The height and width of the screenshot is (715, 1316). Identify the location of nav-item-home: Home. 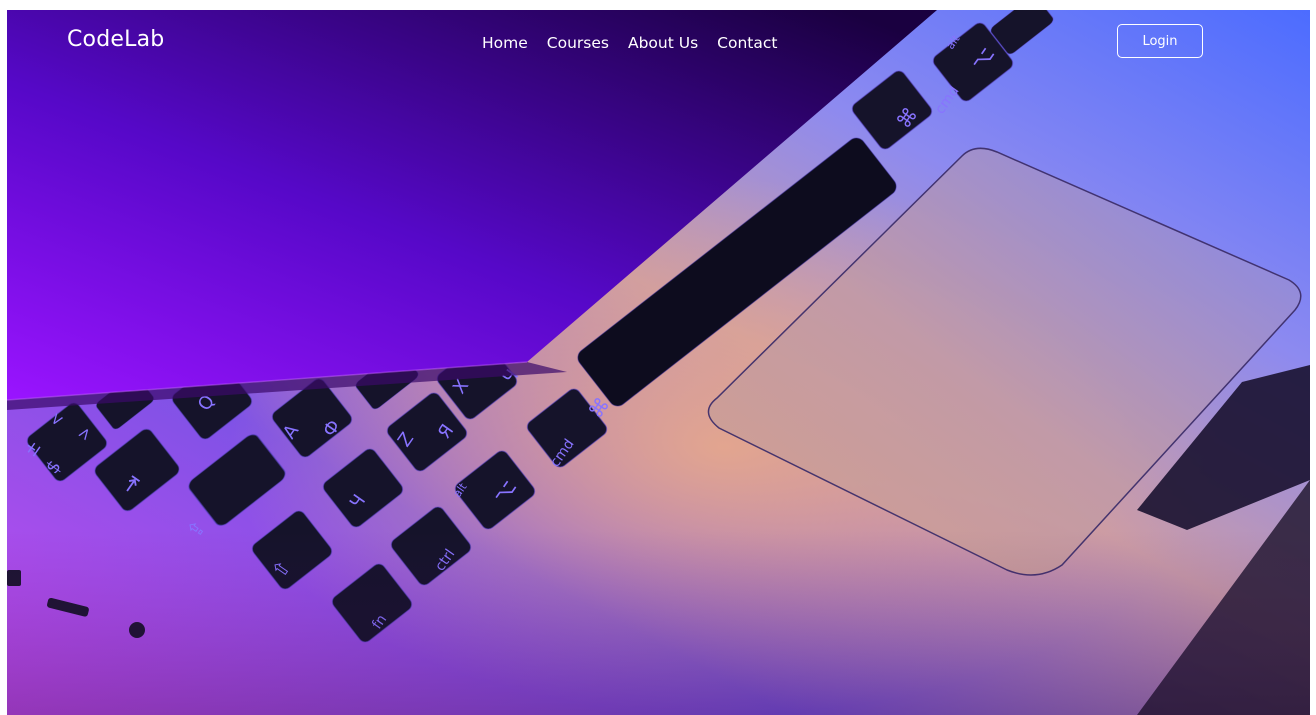
(505, 42).